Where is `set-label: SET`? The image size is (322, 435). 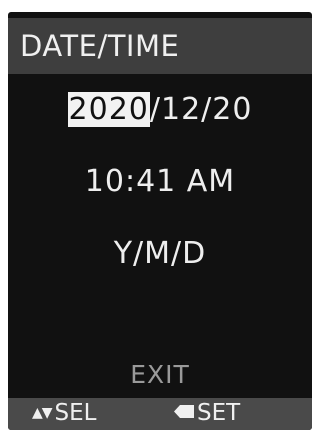
set-label: SET is located at coordinates (219, 413).